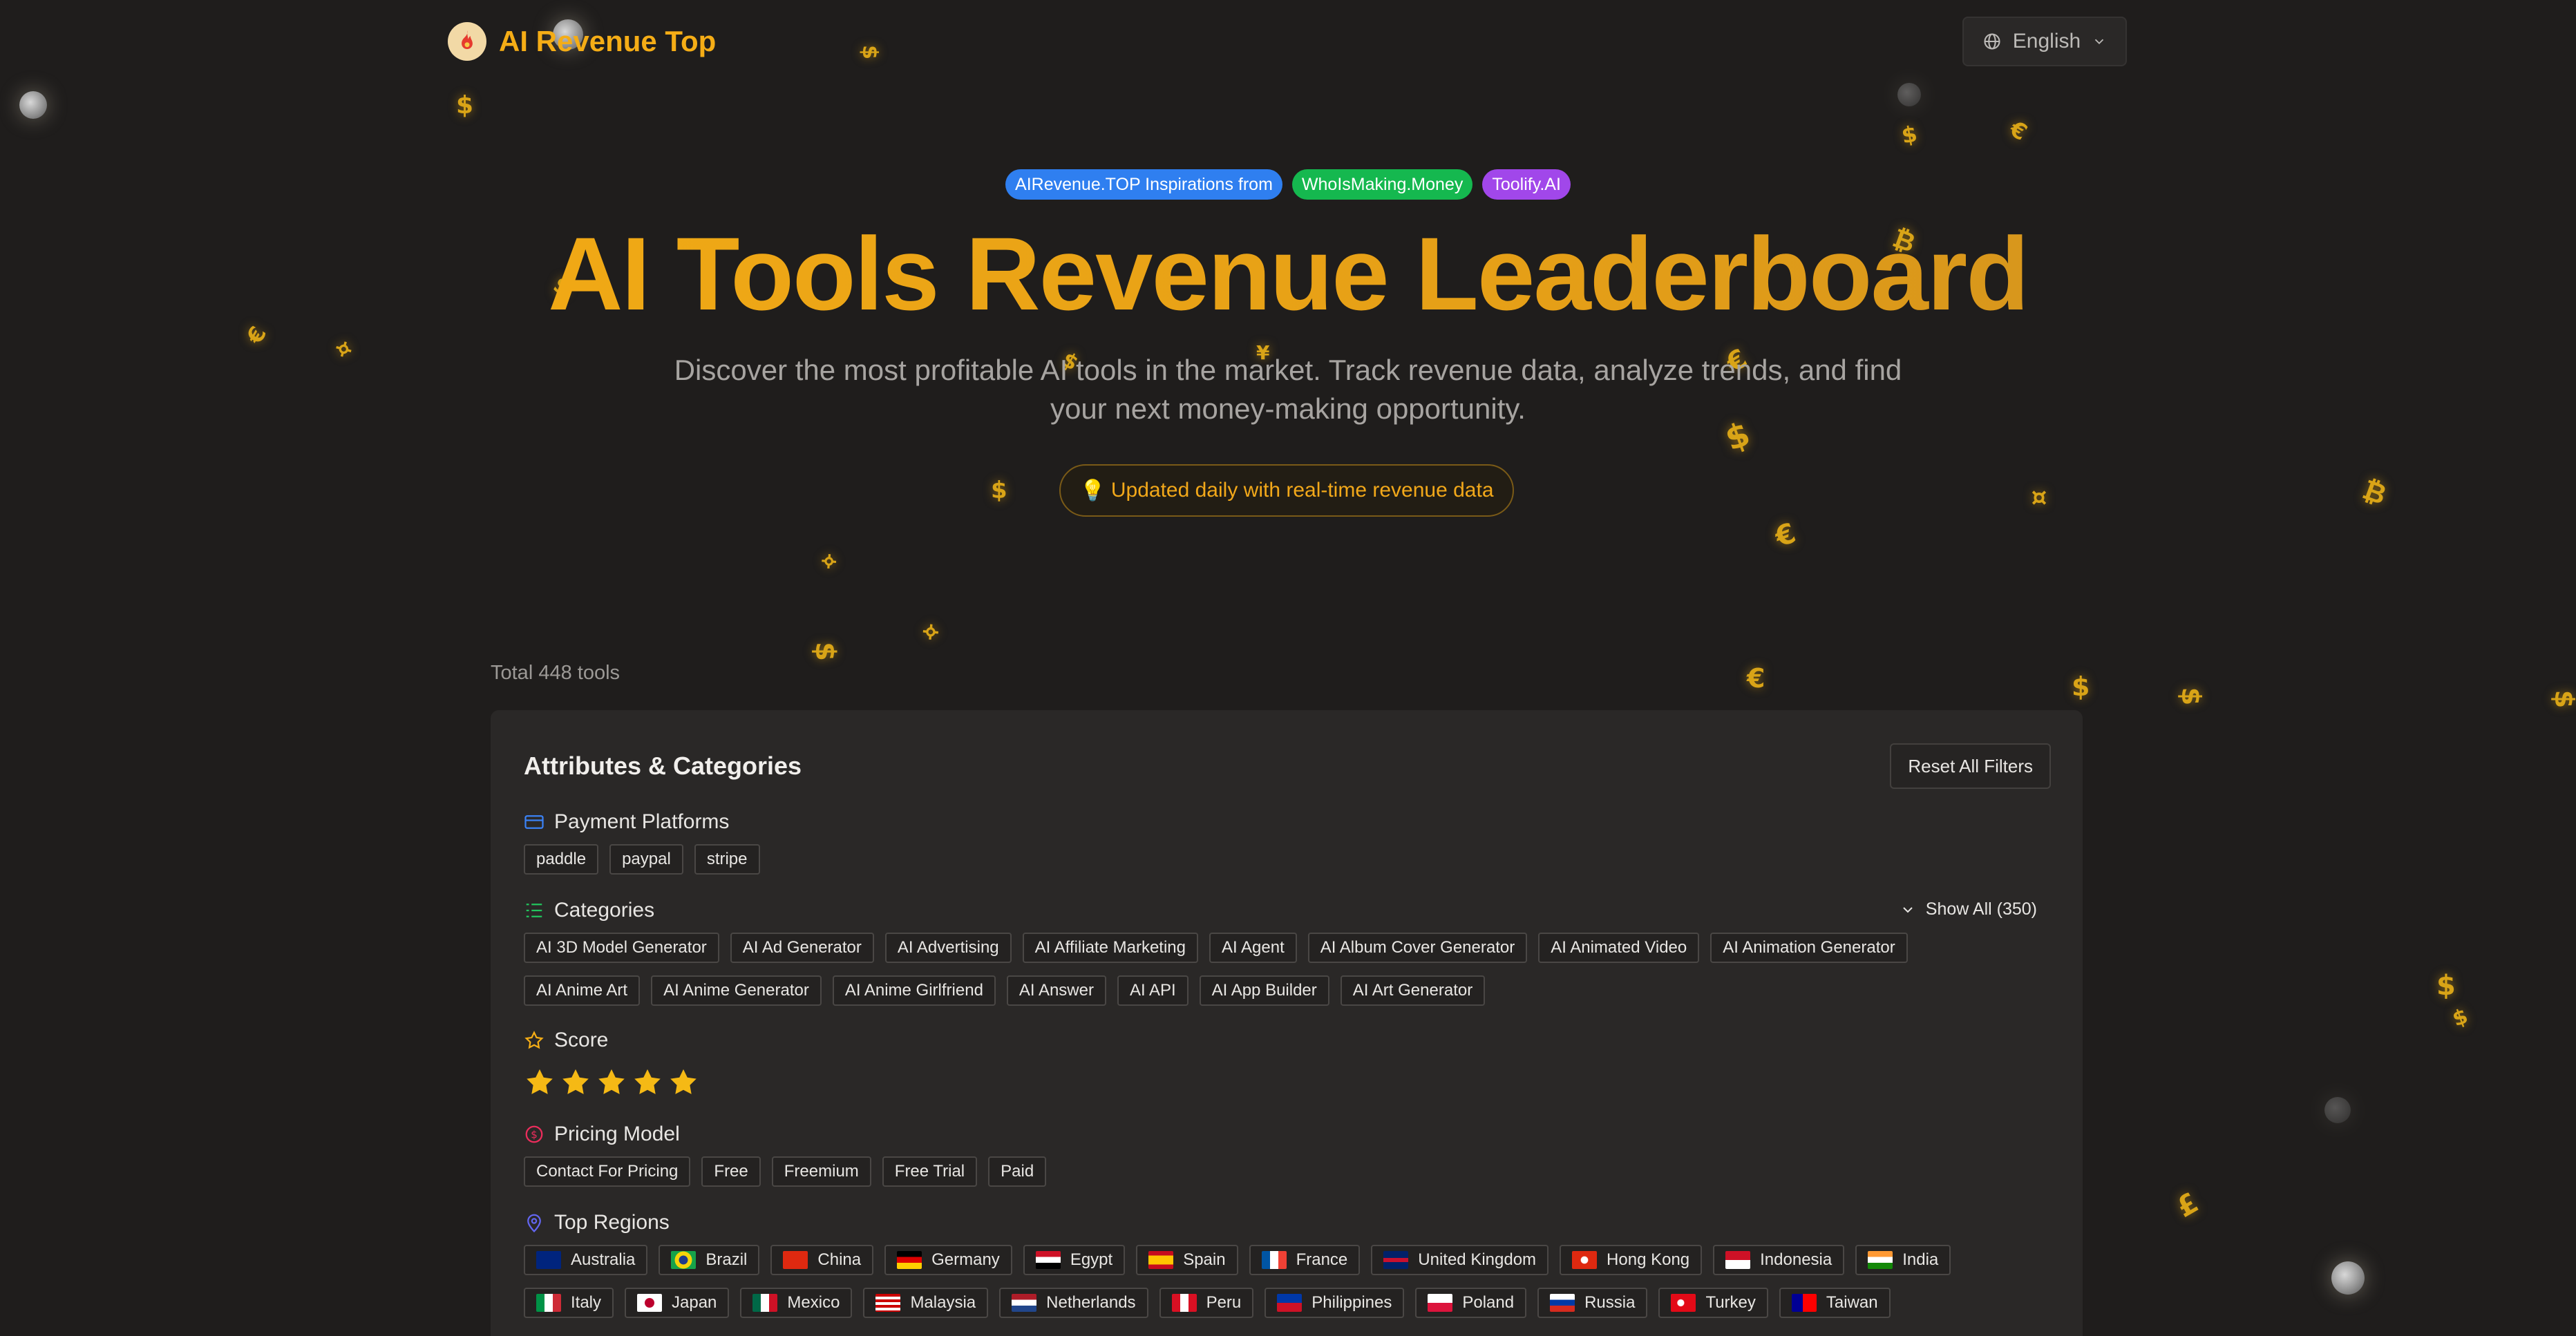  Describe the element at coordinates (1017, 1171) in the screenshot. I see `chip-pricing: Paid` at that location.